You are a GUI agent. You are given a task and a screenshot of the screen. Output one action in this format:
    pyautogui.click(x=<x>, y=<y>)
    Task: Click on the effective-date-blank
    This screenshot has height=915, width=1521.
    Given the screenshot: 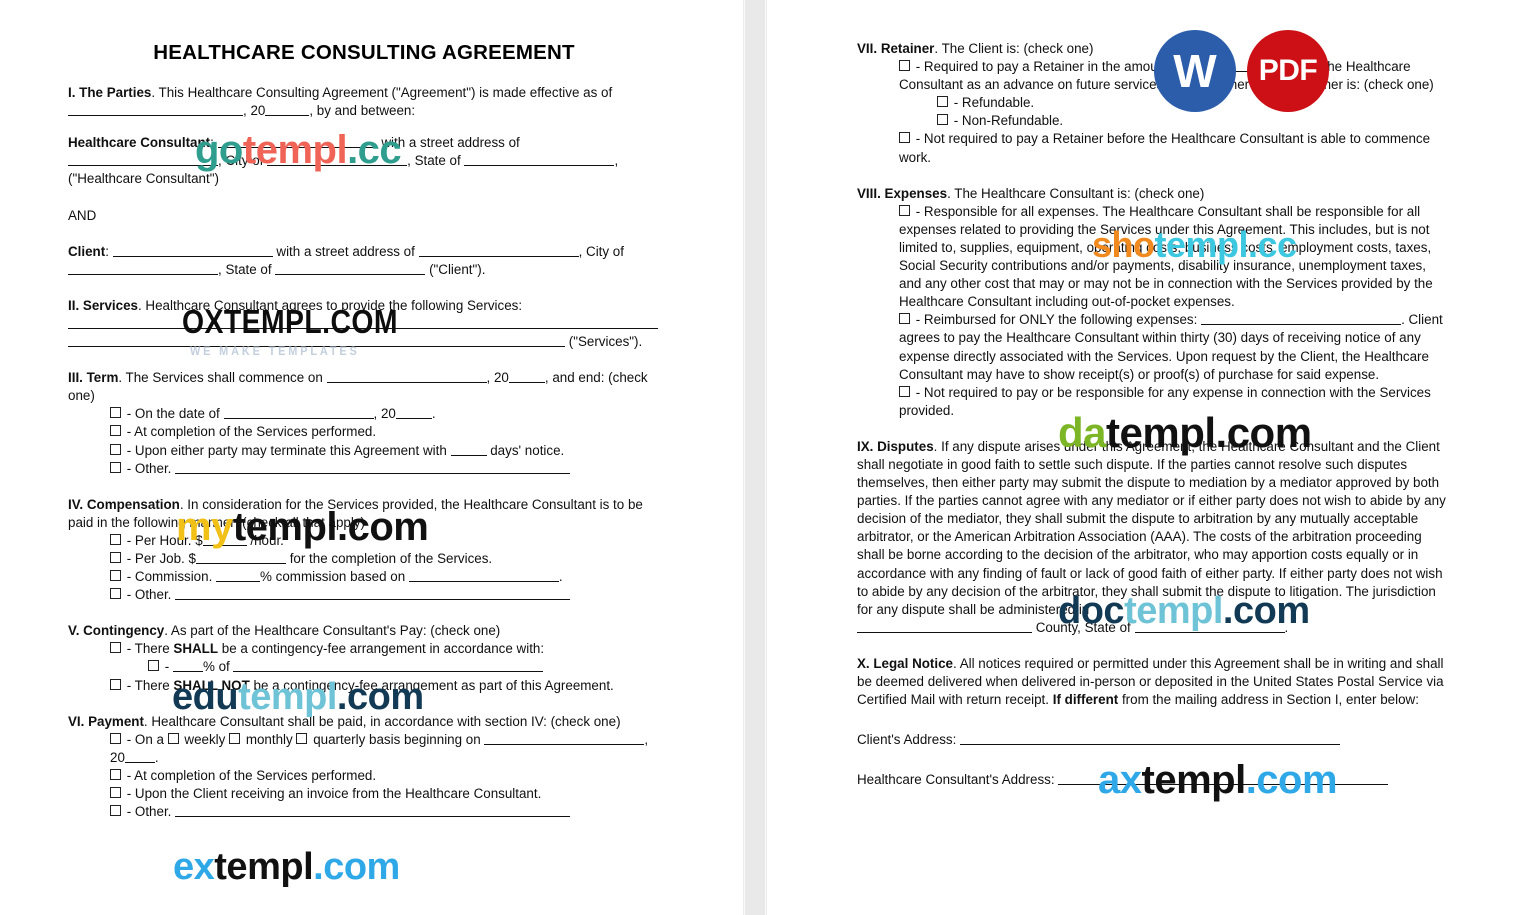 What is the action you would take?
    pyautogui.click(x=155, y=109)
    